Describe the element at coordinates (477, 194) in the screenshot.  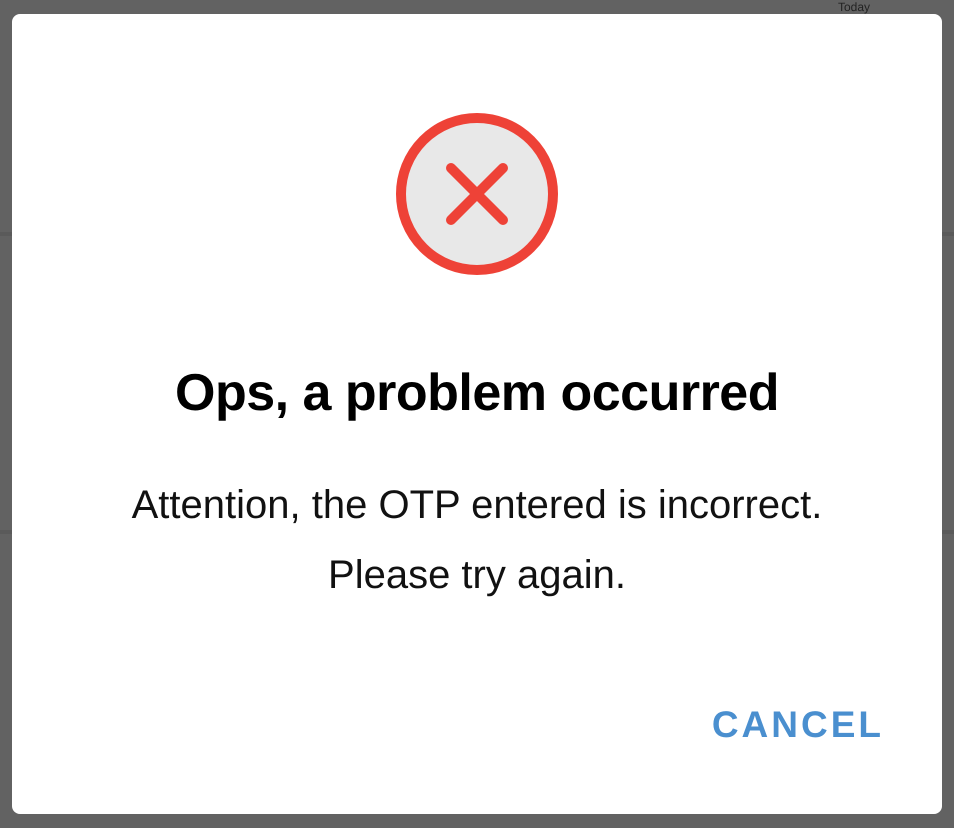
I see `error-icon` at that location.